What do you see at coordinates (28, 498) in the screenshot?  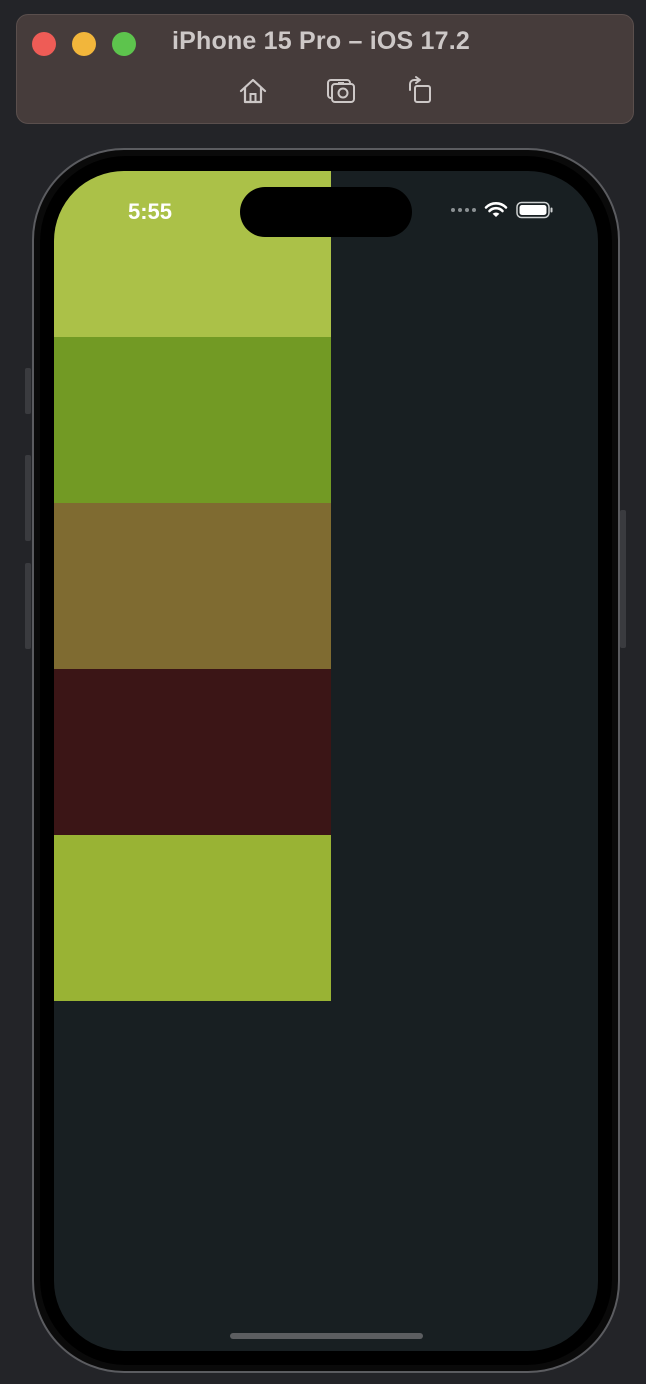 I see `volume-up-button` at bounding box center [28, 498].